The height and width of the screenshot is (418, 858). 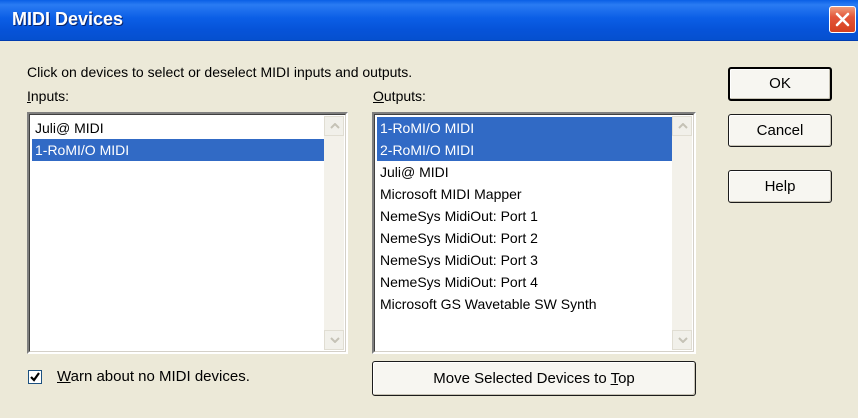 I want to click on inputs-list-item: Juli@ MIDI, so click(x=178, y=128).